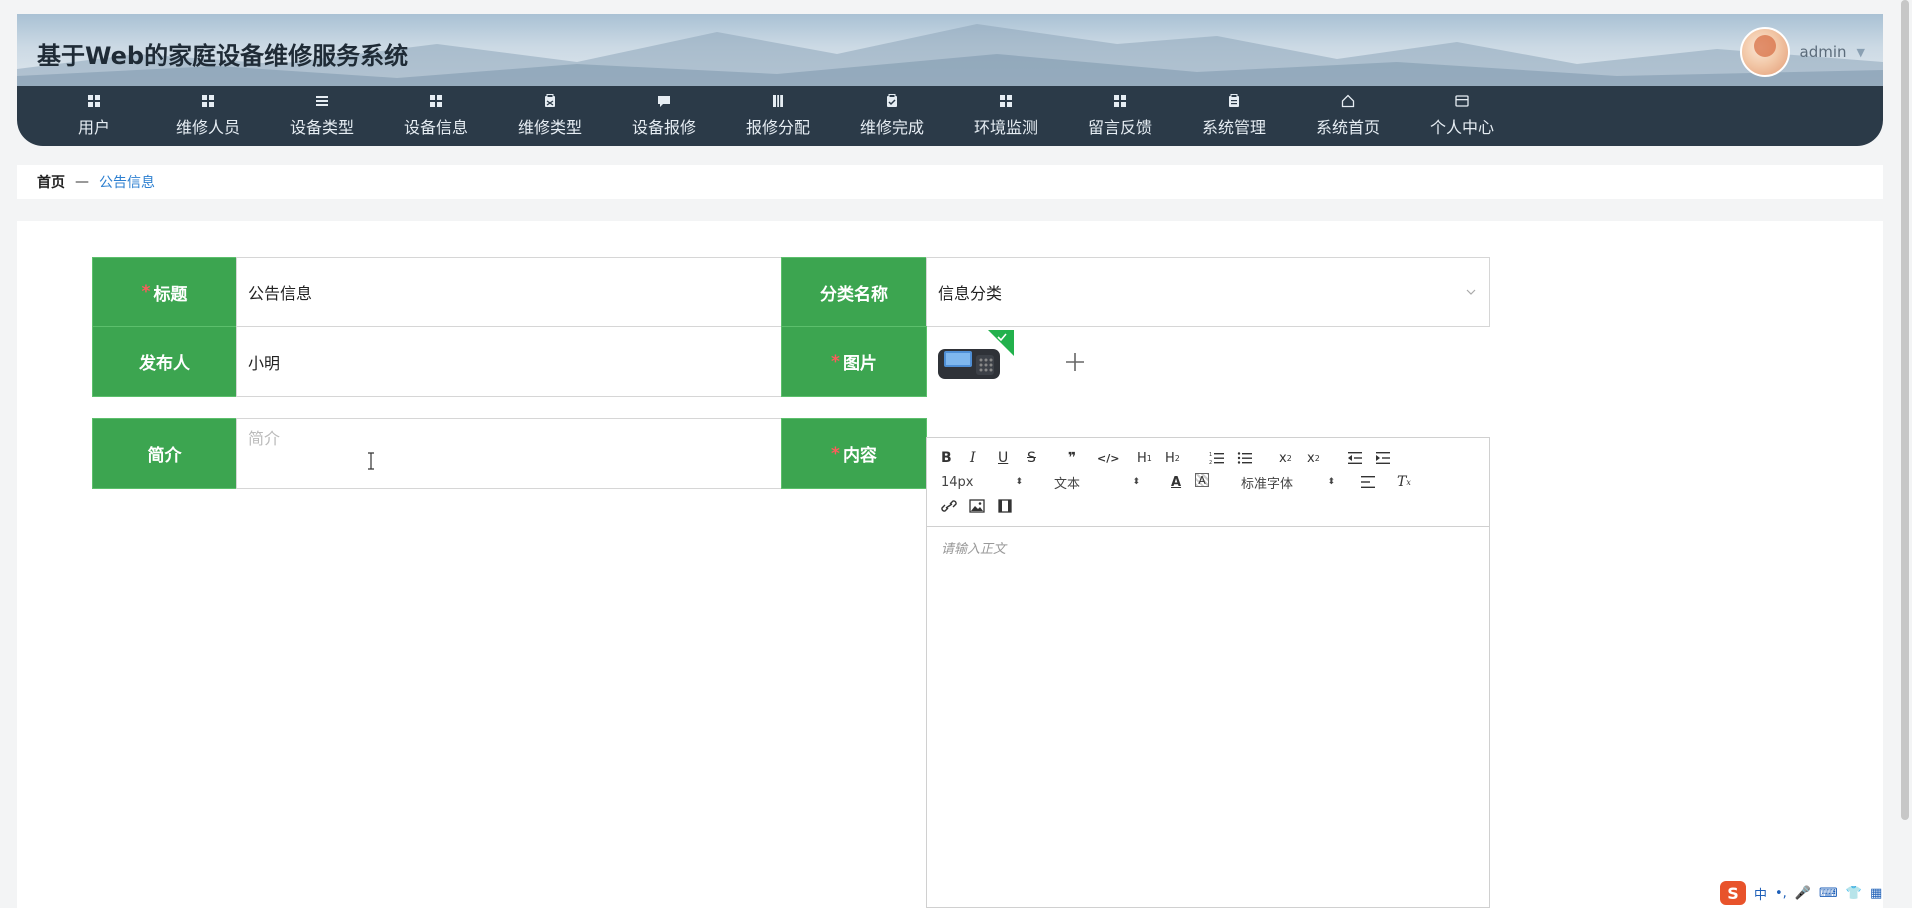  What do you see at coordinates (1119, 127) in the screenshot?
I see `nav-label: 留言反馈` at bounding box center [1119, 127].